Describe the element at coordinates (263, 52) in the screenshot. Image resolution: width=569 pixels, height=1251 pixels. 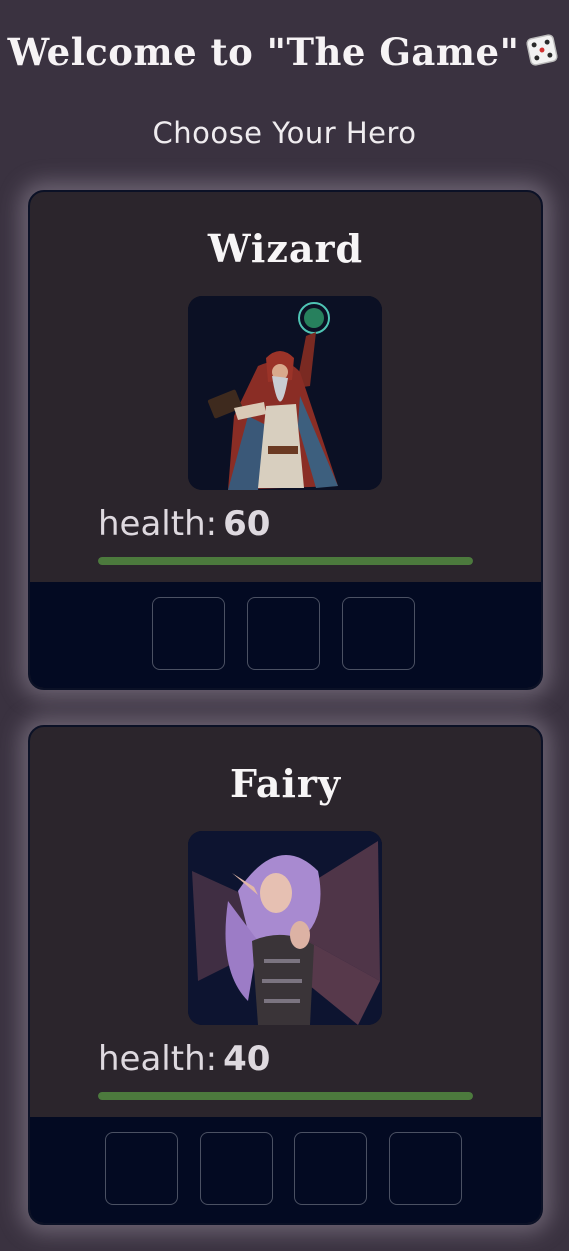
I see `page-title-text: Welcome to "The Game"` at that location.